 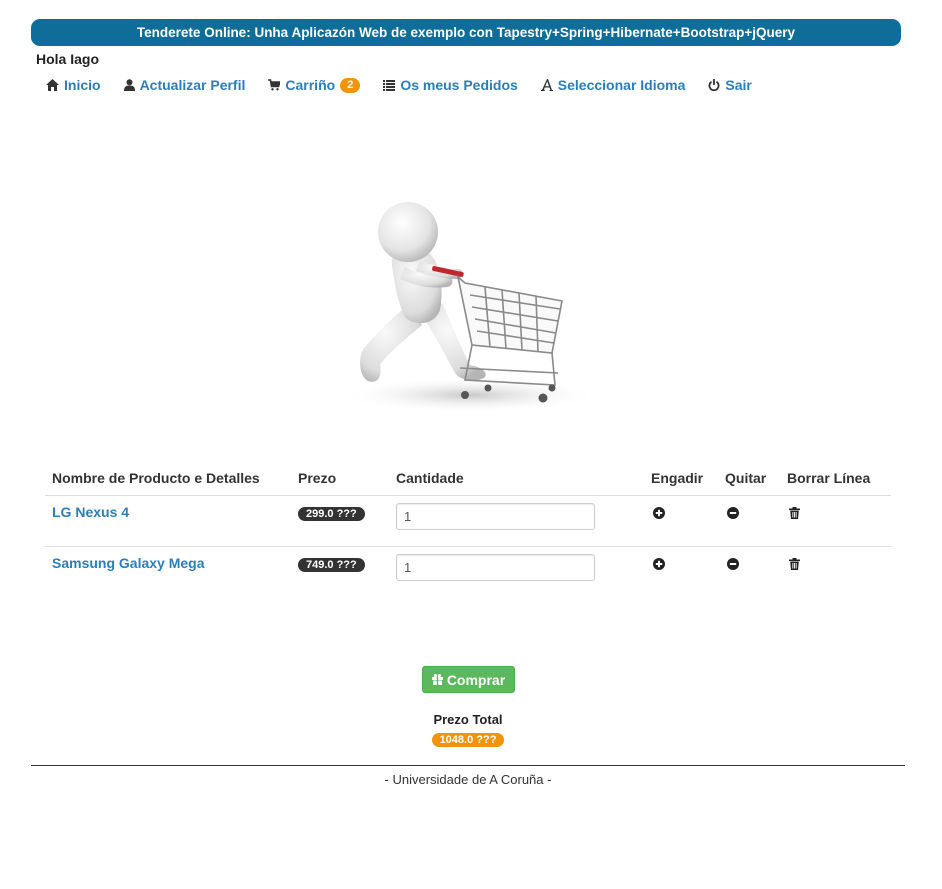 What do you see at coordinates (681, 478) in the screenshot?
I see `col-add-header: Engadir` at bounding box center [681, 478].